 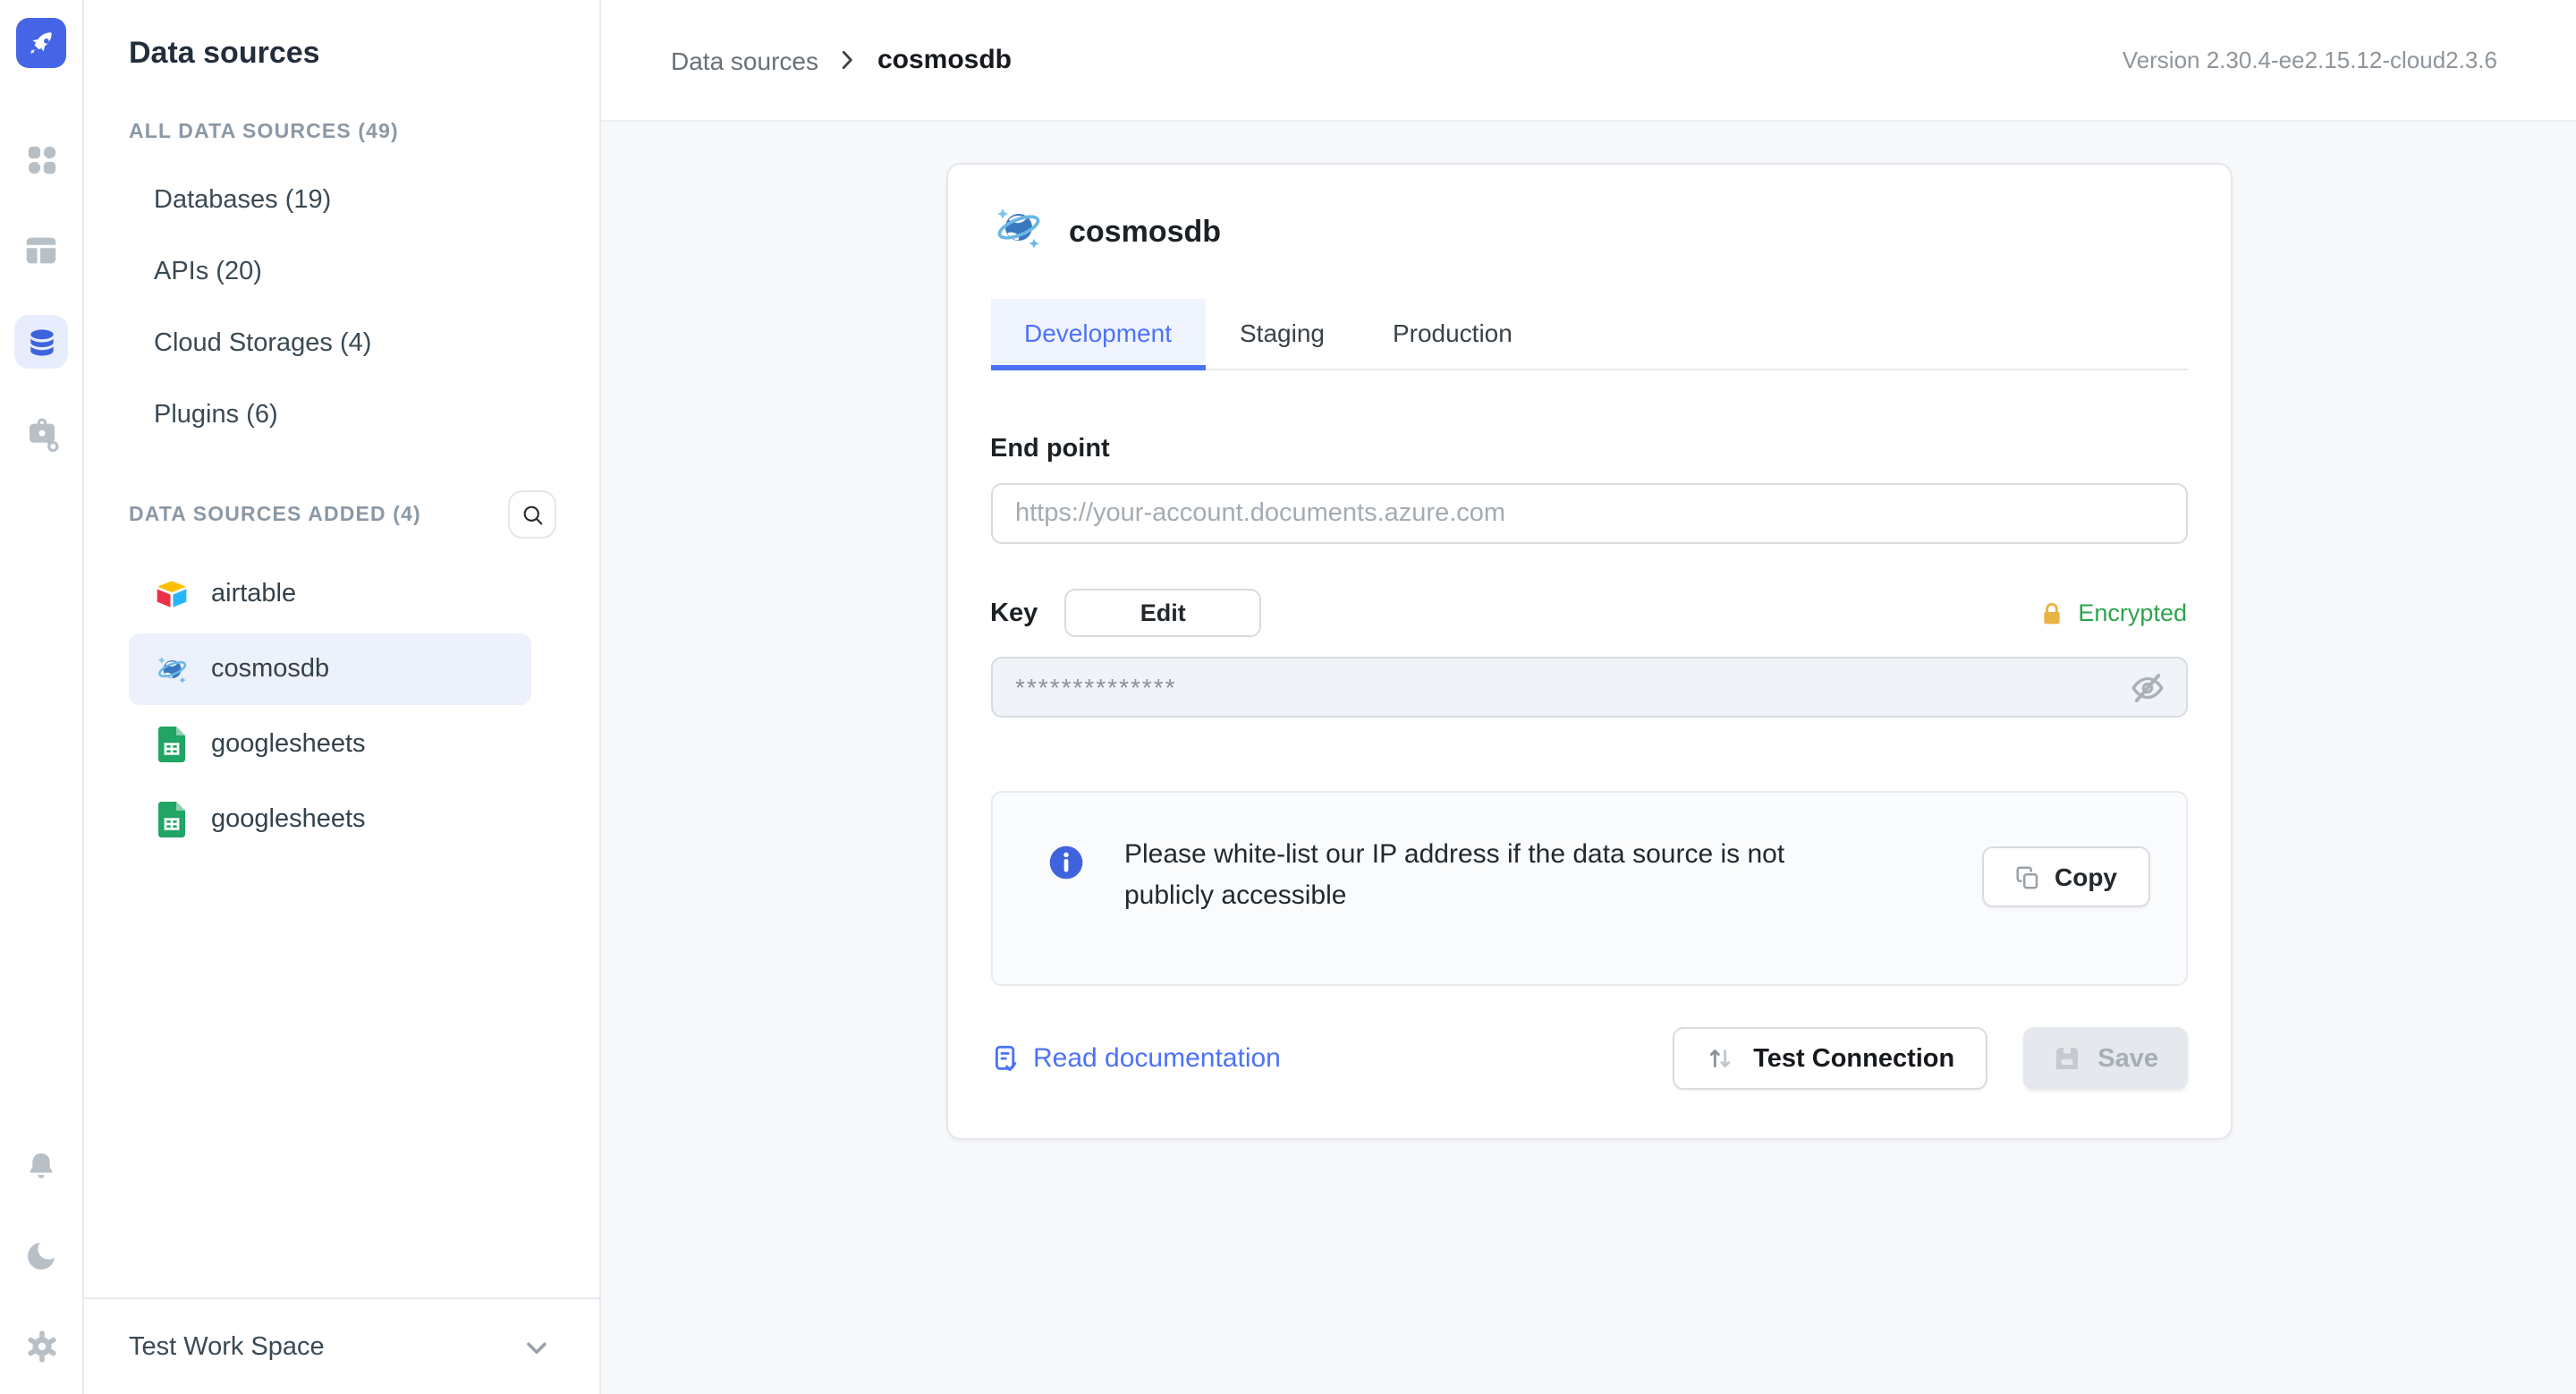 I want to click on chevron-down-icon, so click(x=537, y=1347).